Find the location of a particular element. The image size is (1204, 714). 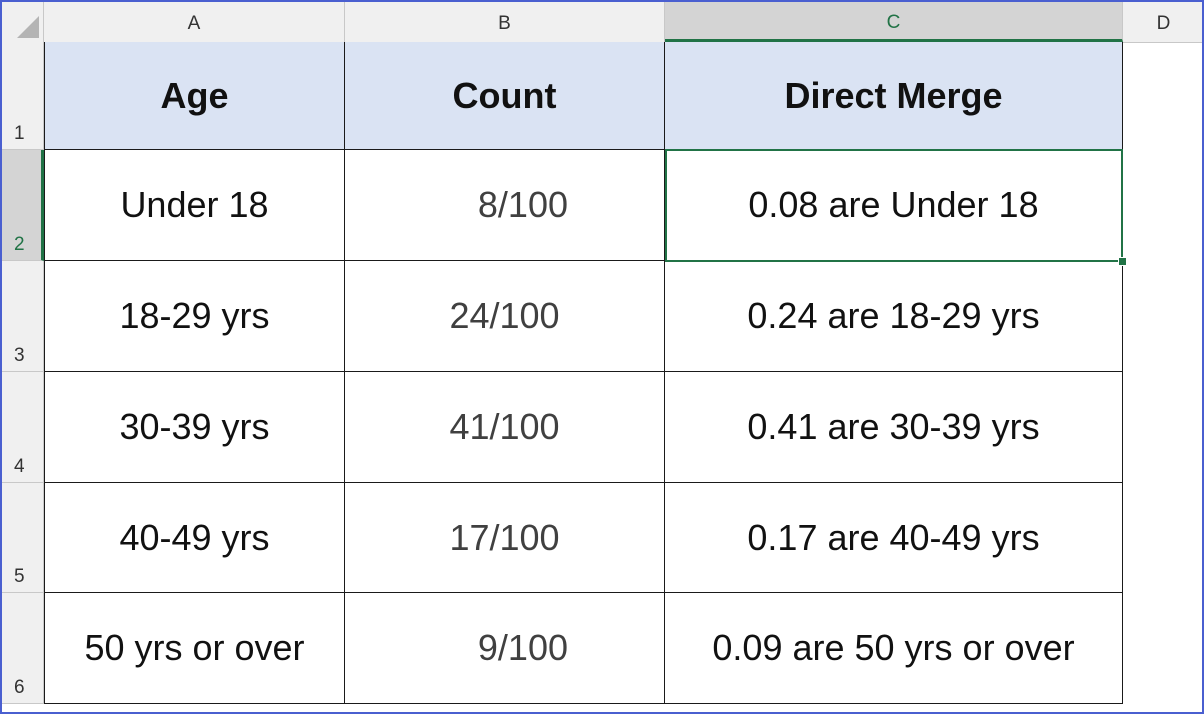

cell-c4: 0.41 are 30-39 yrs is located at coordinates (894, 427).